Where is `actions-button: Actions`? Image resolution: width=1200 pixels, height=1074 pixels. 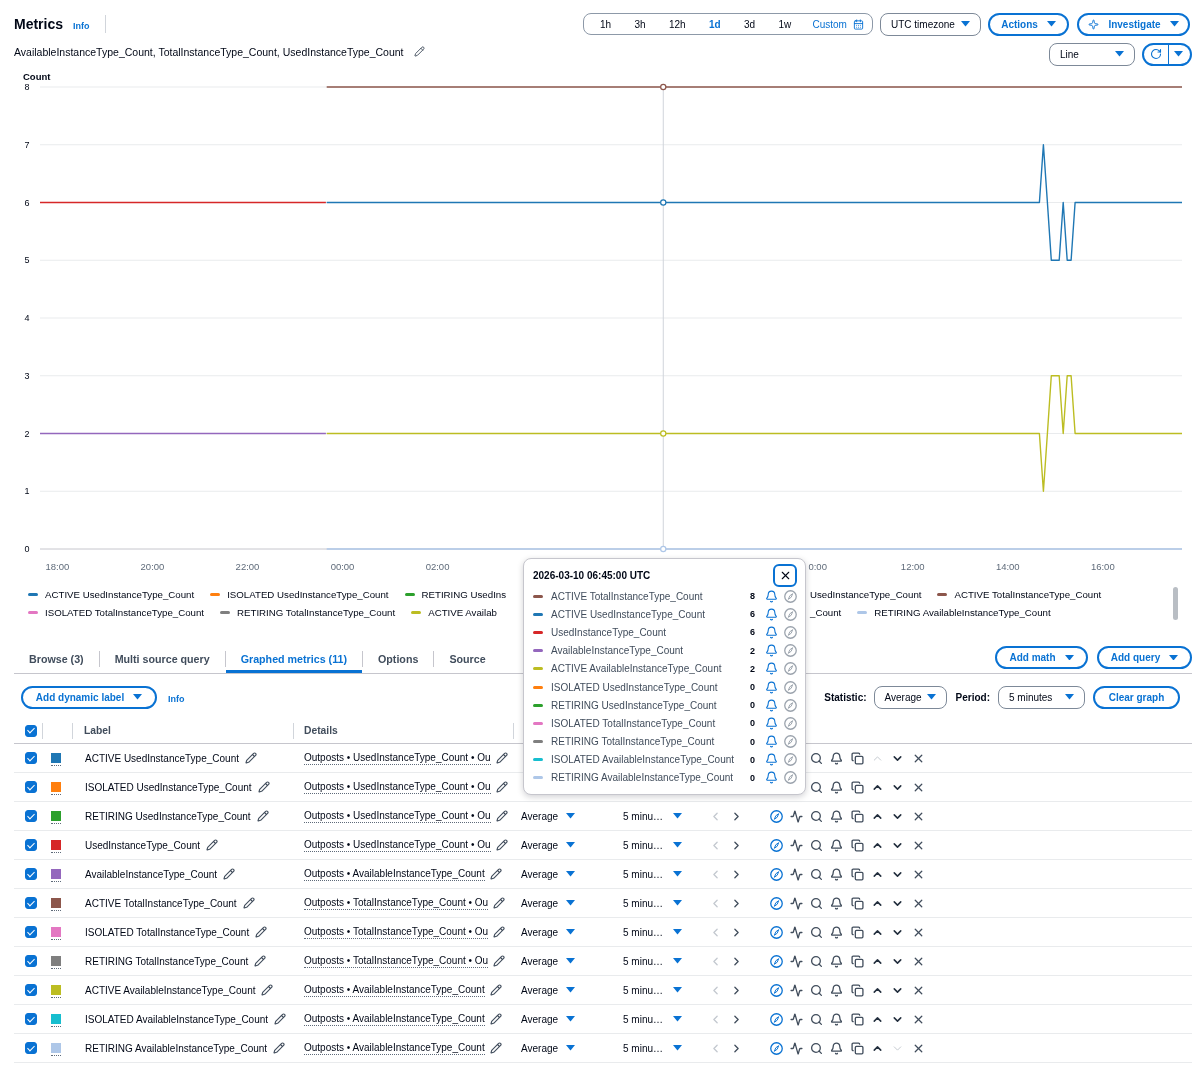 actions-button: Actions is located at coordinates (1028, 24).